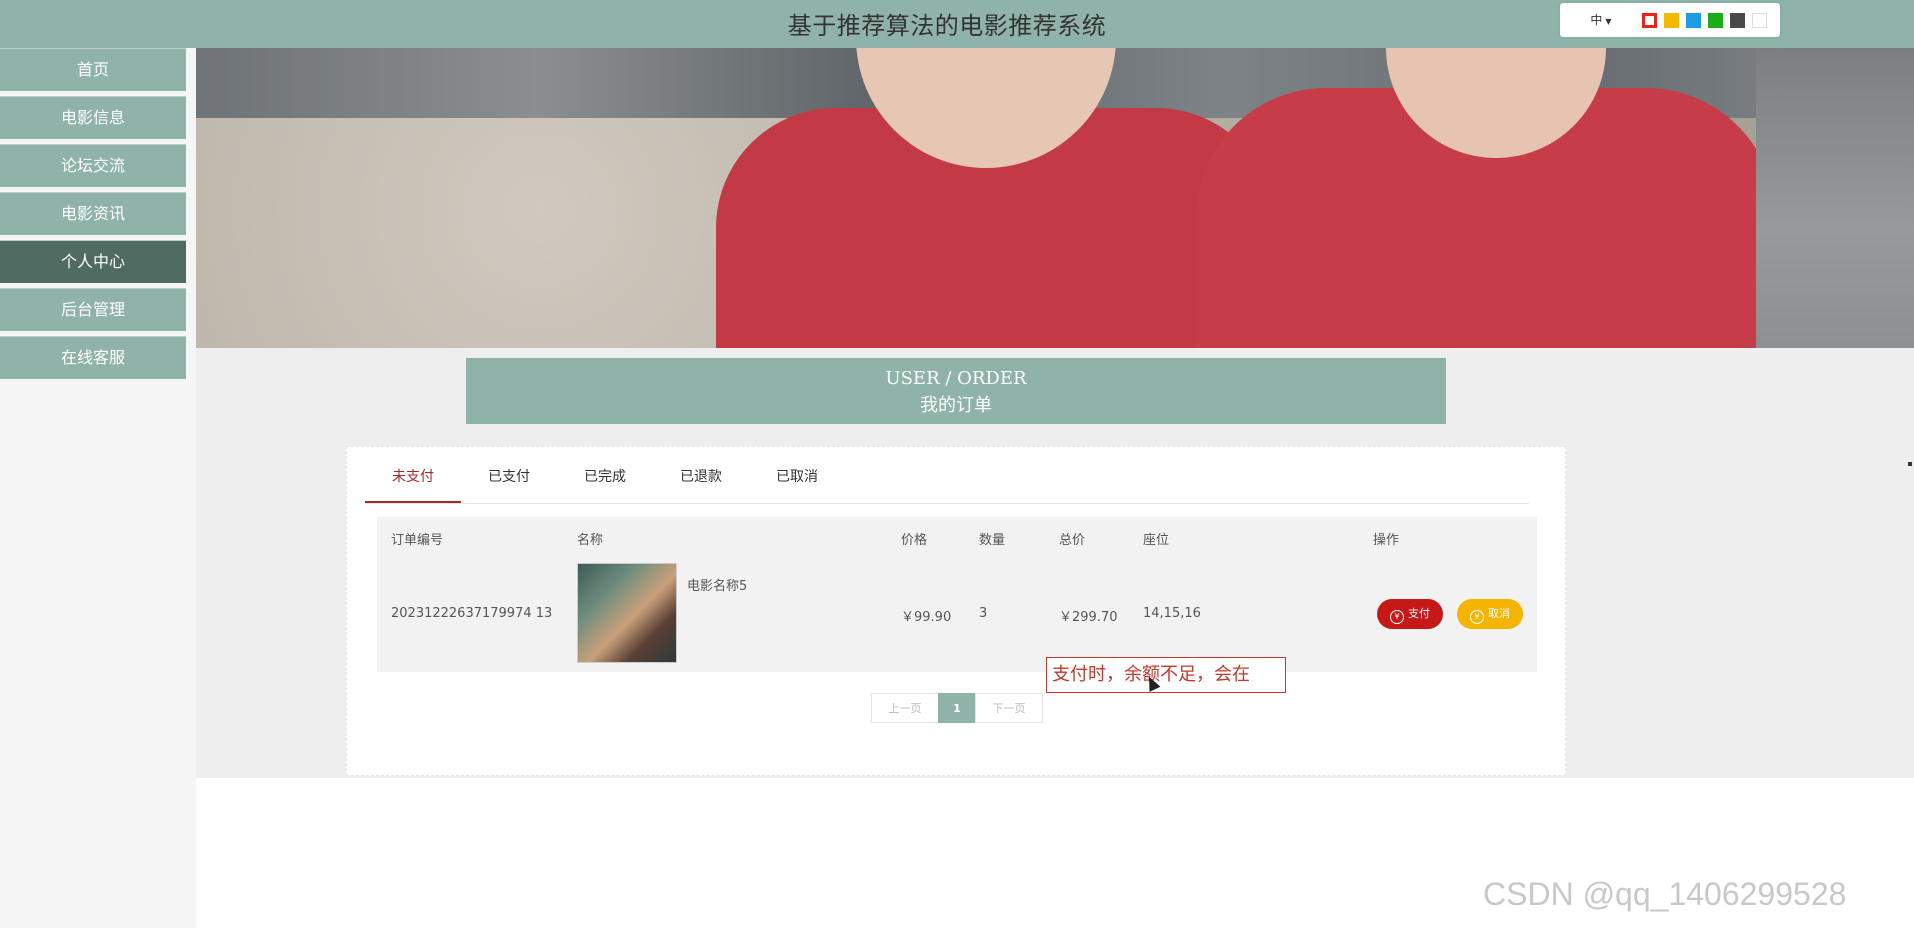 This screenshot has width=1914, height=928. What do you see at coordinates (590, 540) in the screenshot?
I see `column-header-name: 名称` at bounding box center [590, 540].